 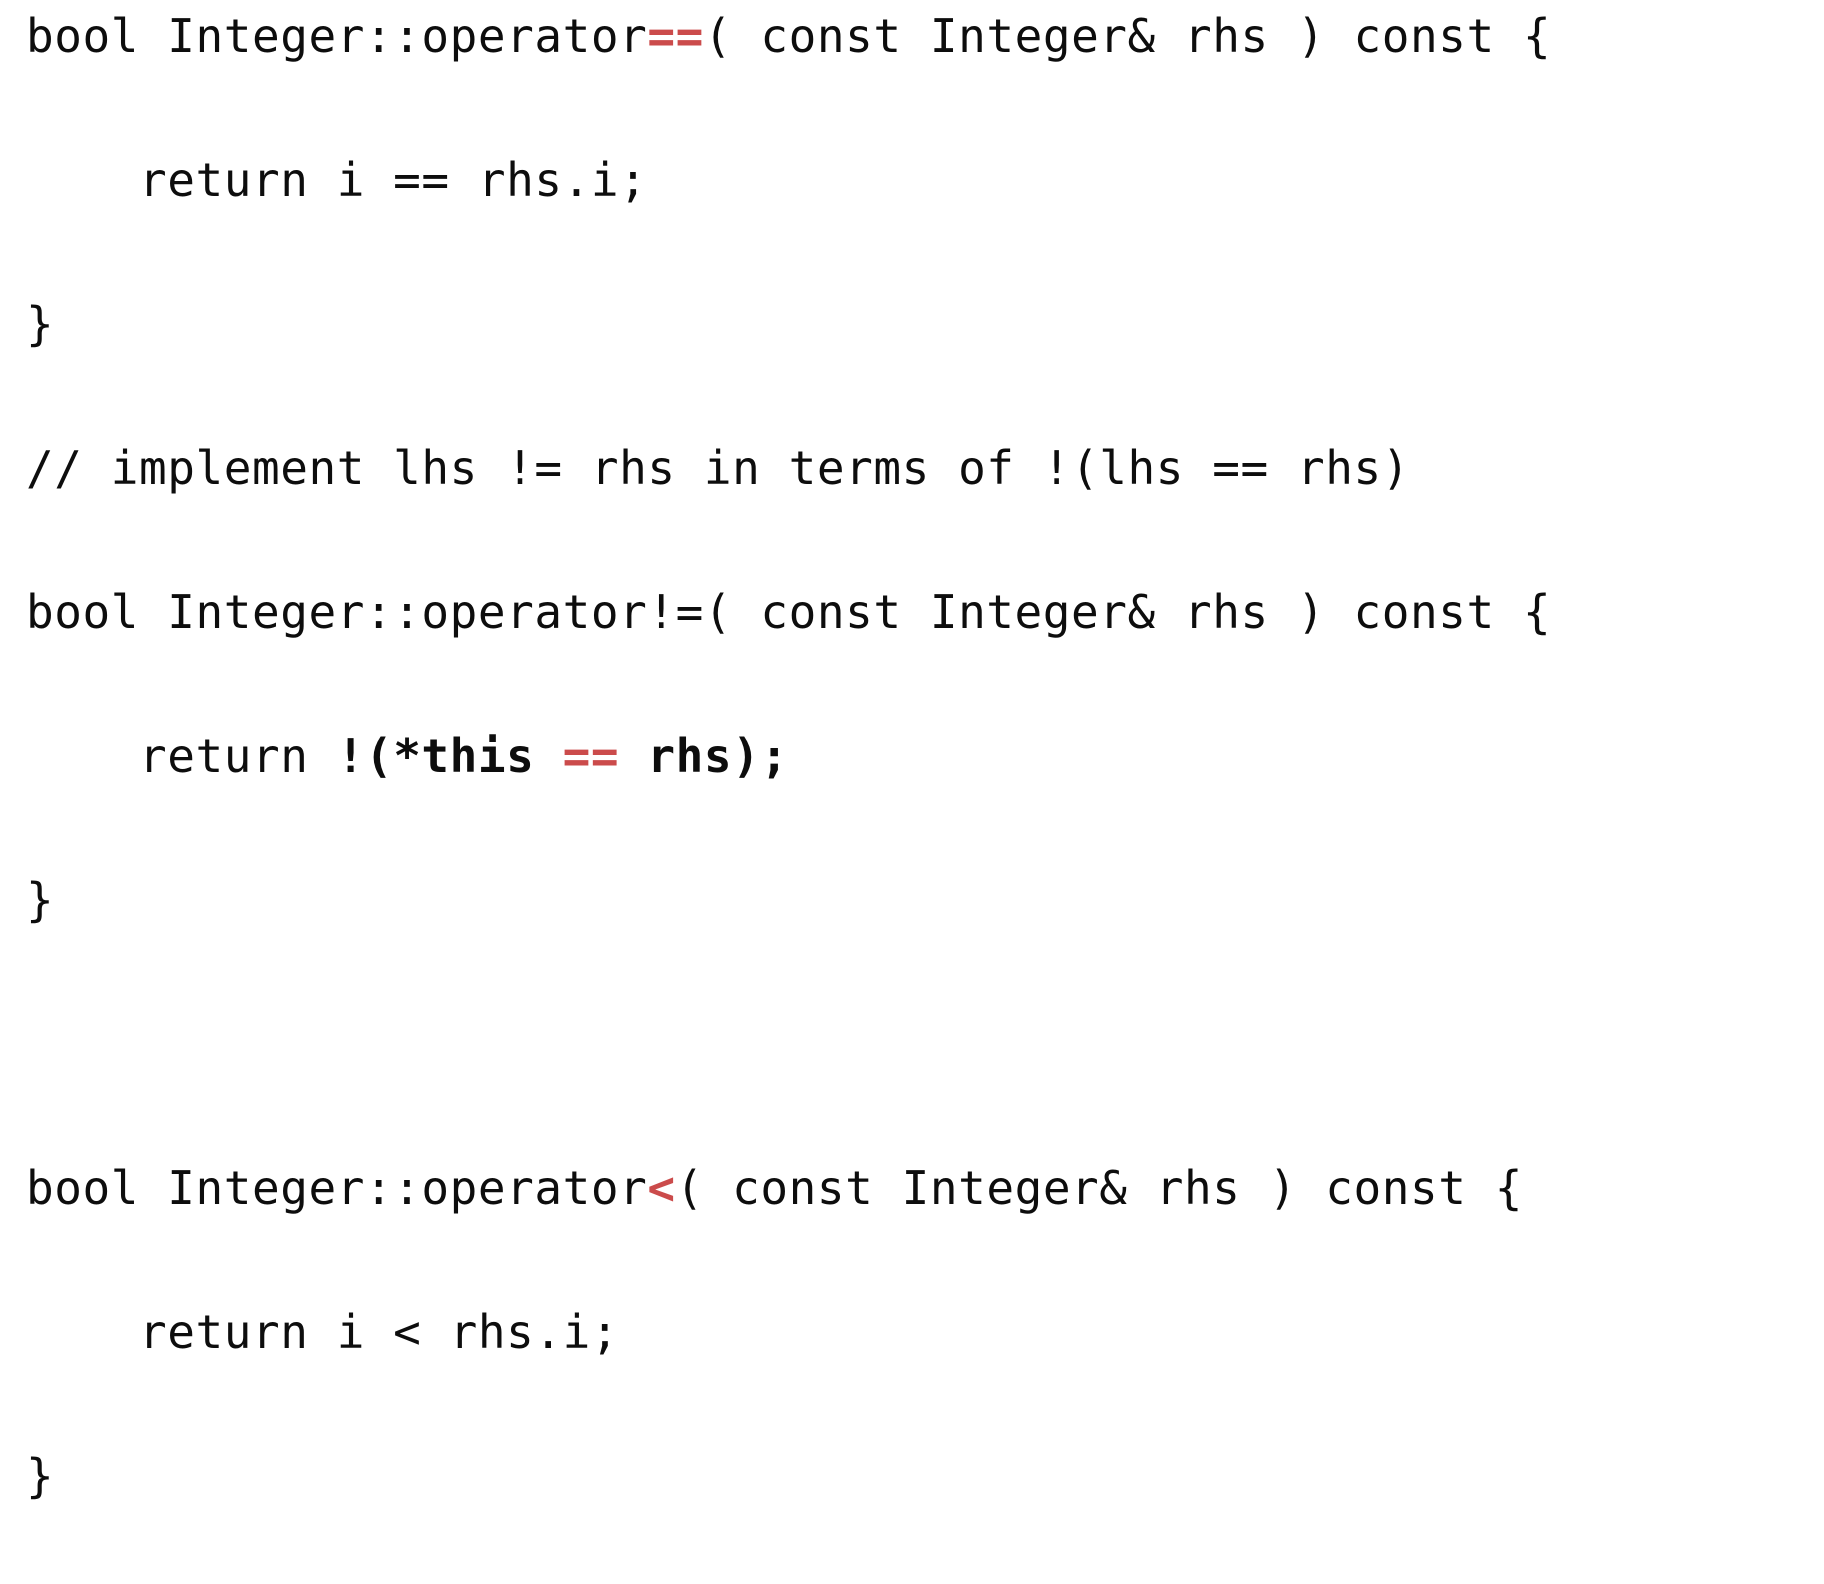 What do you see at coordinates (921, 1332) in the screenshot?
I see `code-line: return i < rhs.i;` at bounding box center [921, 1332].